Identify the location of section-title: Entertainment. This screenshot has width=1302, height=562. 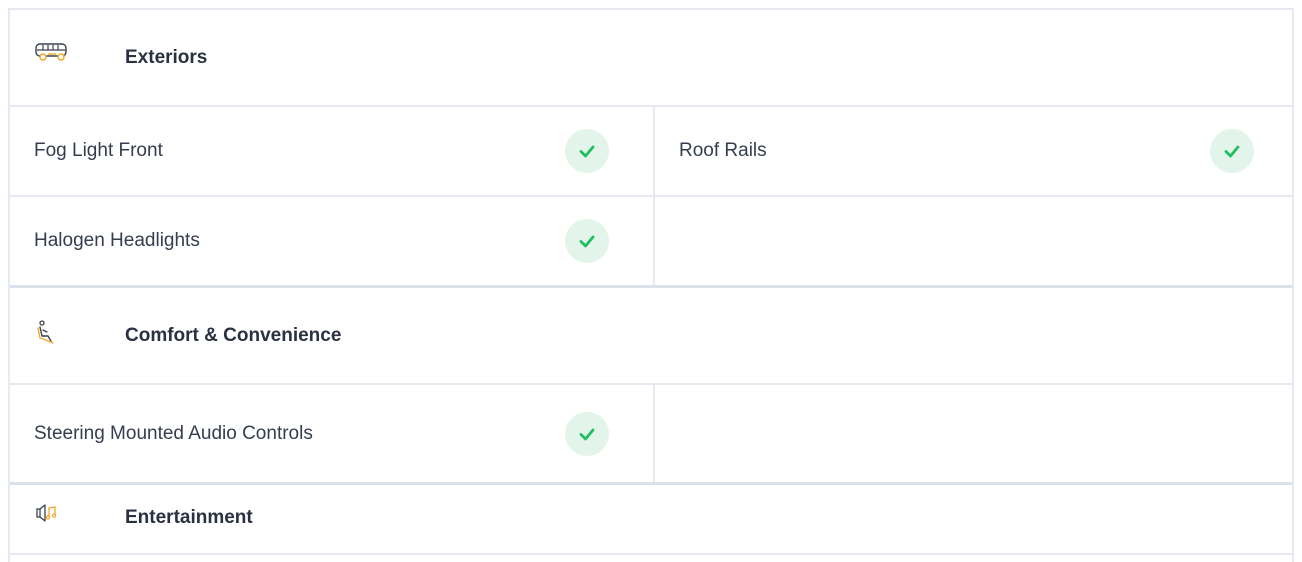
(189, 517).